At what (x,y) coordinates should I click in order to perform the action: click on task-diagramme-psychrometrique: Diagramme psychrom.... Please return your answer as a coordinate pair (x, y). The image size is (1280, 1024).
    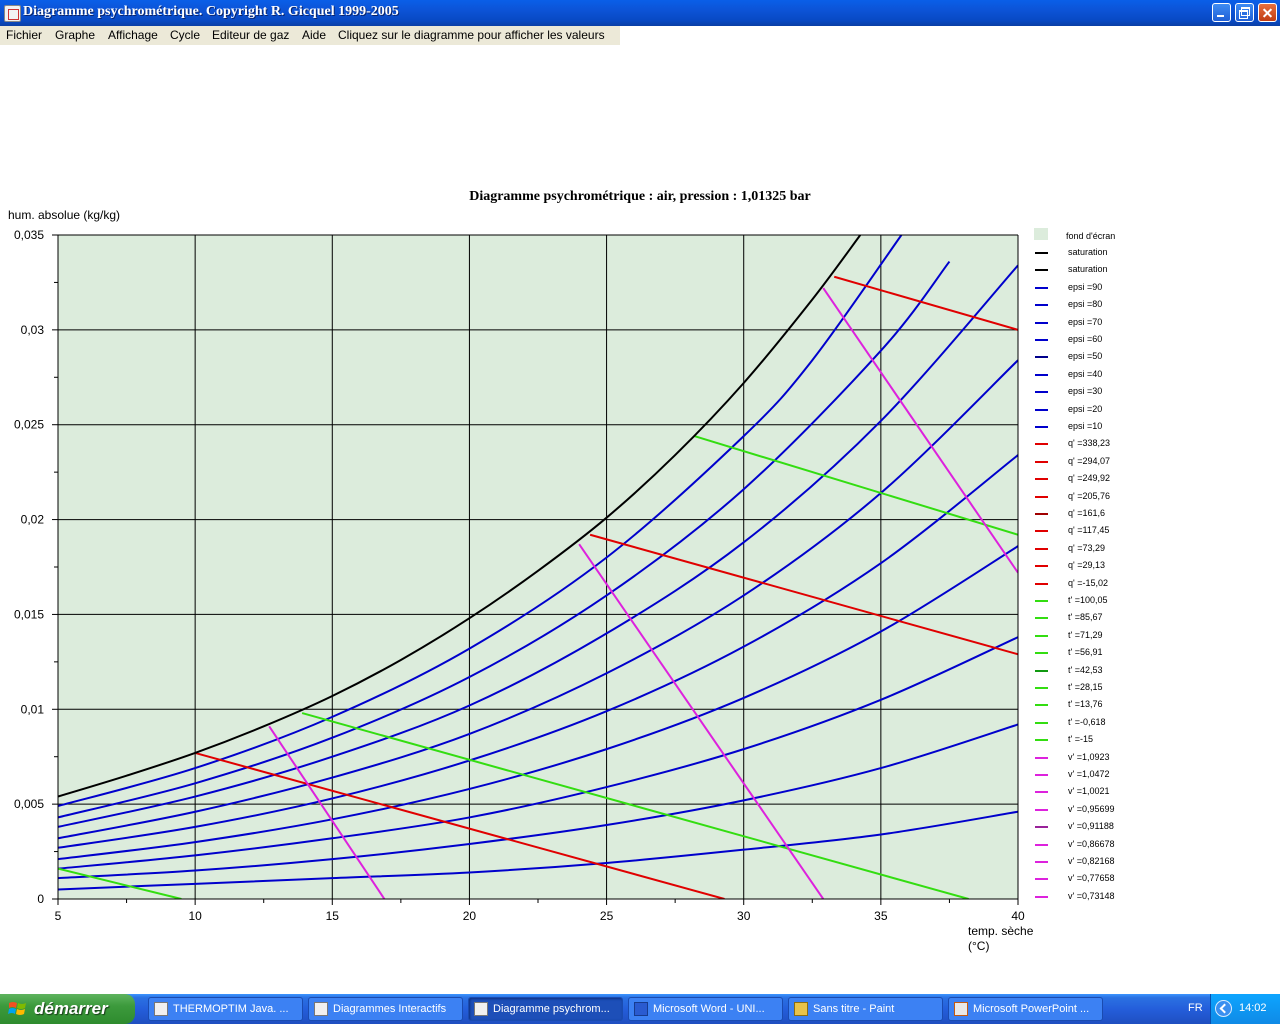
    Looking at the image, I should click on (545, 1009).